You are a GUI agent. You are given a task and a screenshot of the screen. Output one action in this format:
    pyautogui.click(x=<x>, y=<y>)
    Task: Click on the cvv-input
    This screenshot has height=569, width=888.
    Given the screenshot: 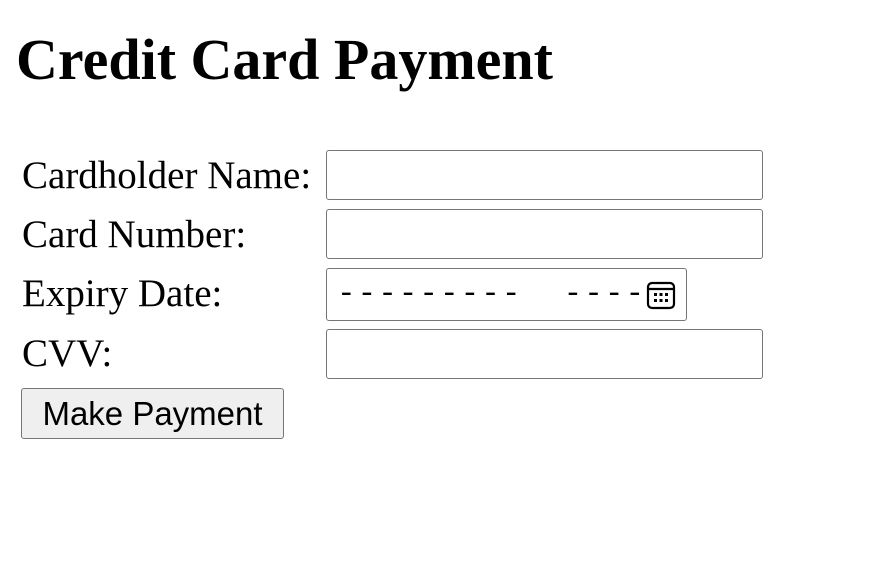 What is the action you would take?
    pyautogui.click(x=544, y=354)
    